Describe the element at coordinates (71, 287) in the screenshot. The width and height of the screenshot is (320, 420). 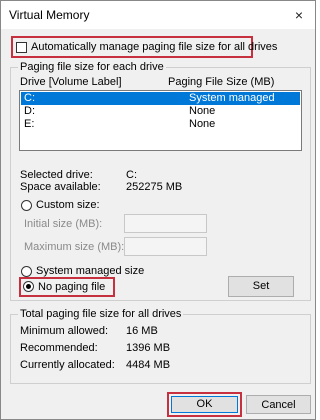
I see `no-paging-label: No paging file` at that location.